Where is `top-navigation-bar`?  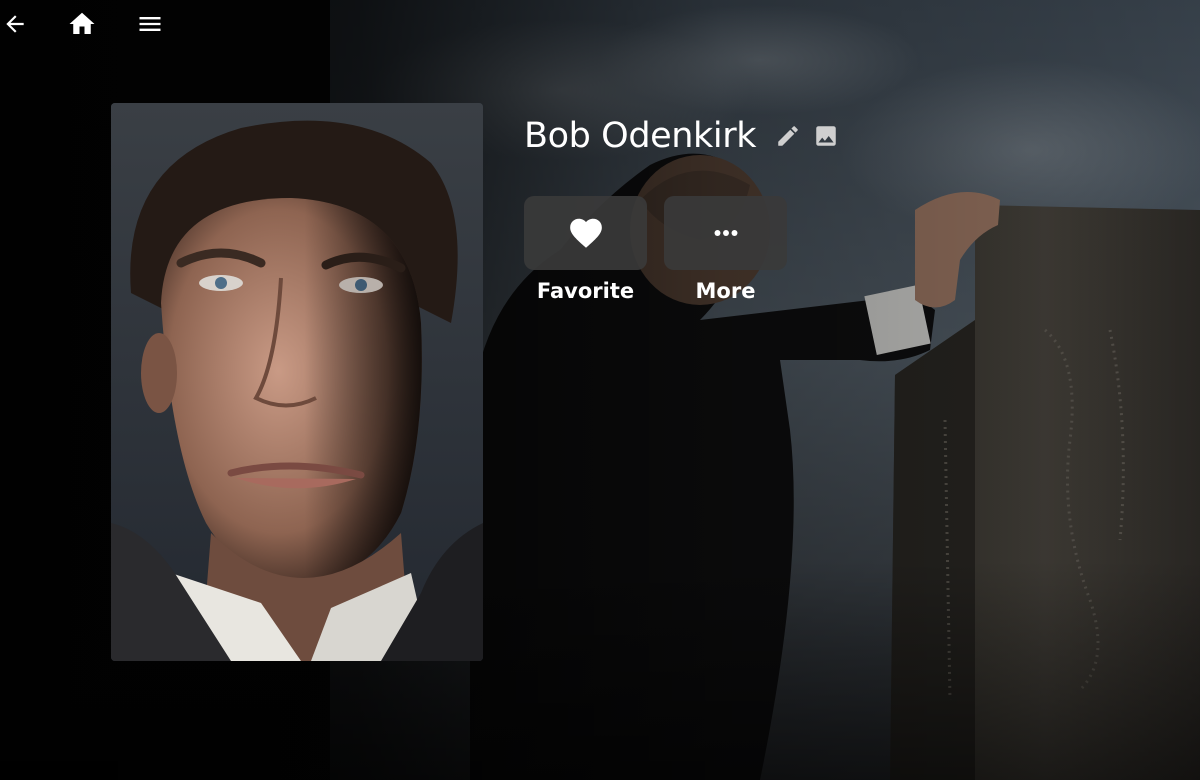
top-navigation-bar is located at coordinates (87, 24).